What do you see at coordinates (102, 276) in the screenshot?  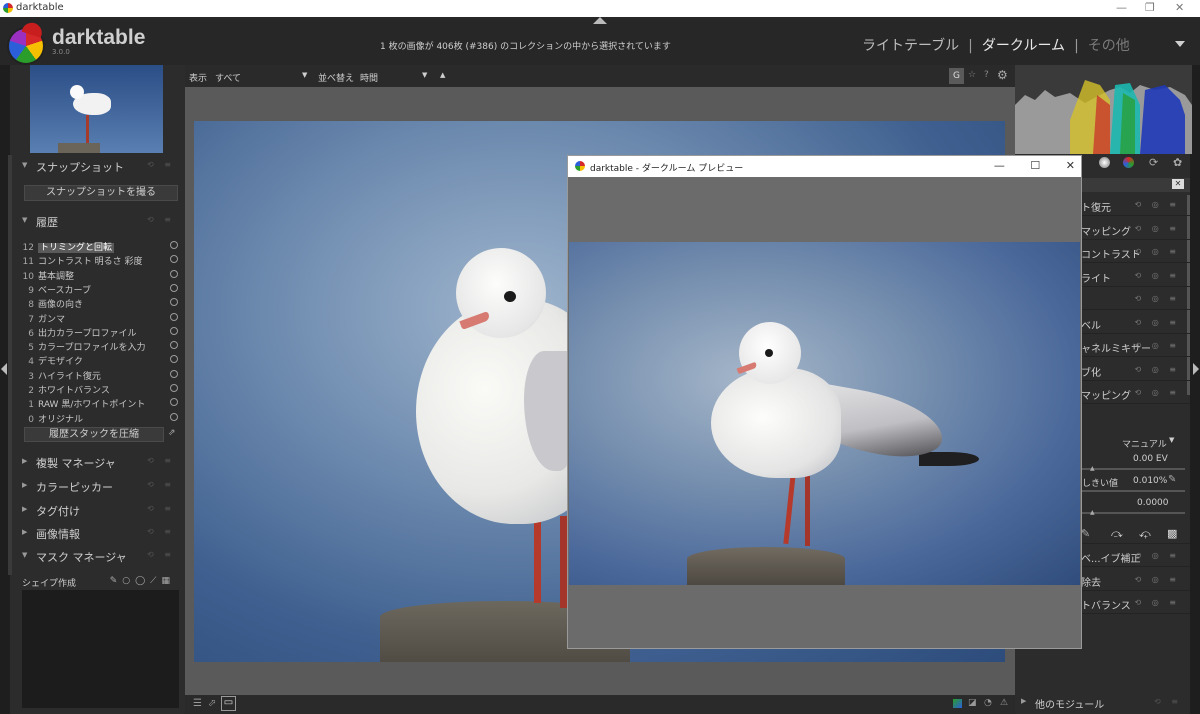 I see `history-item: 10 基本調整` at bounding box center [102, 276].